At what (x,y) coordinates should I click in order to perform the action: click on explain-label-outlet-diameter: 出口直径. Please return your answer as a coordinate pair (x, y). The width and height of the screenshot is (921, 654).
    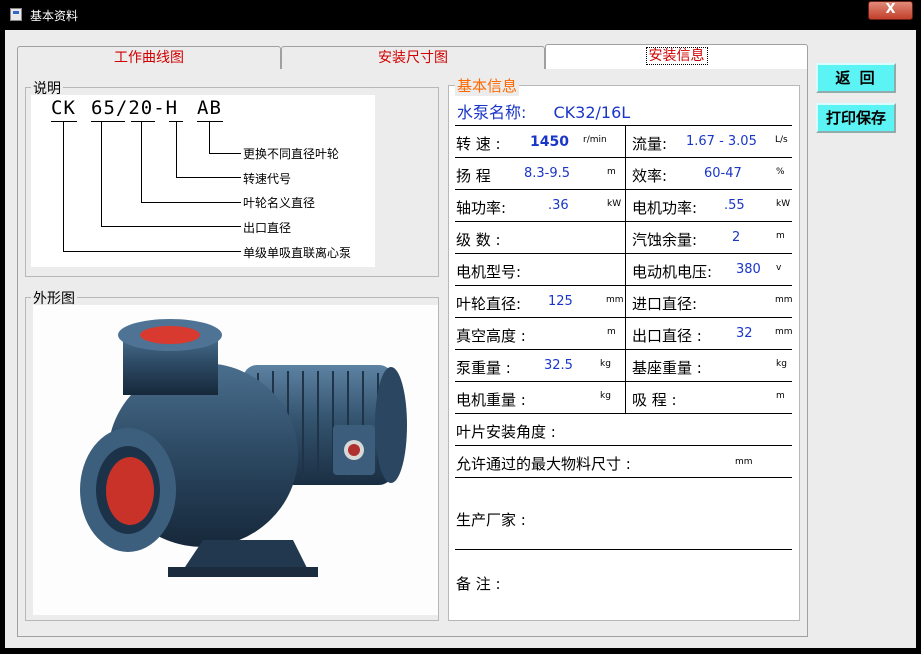
    Looking at the image, I should click on (267, 228).